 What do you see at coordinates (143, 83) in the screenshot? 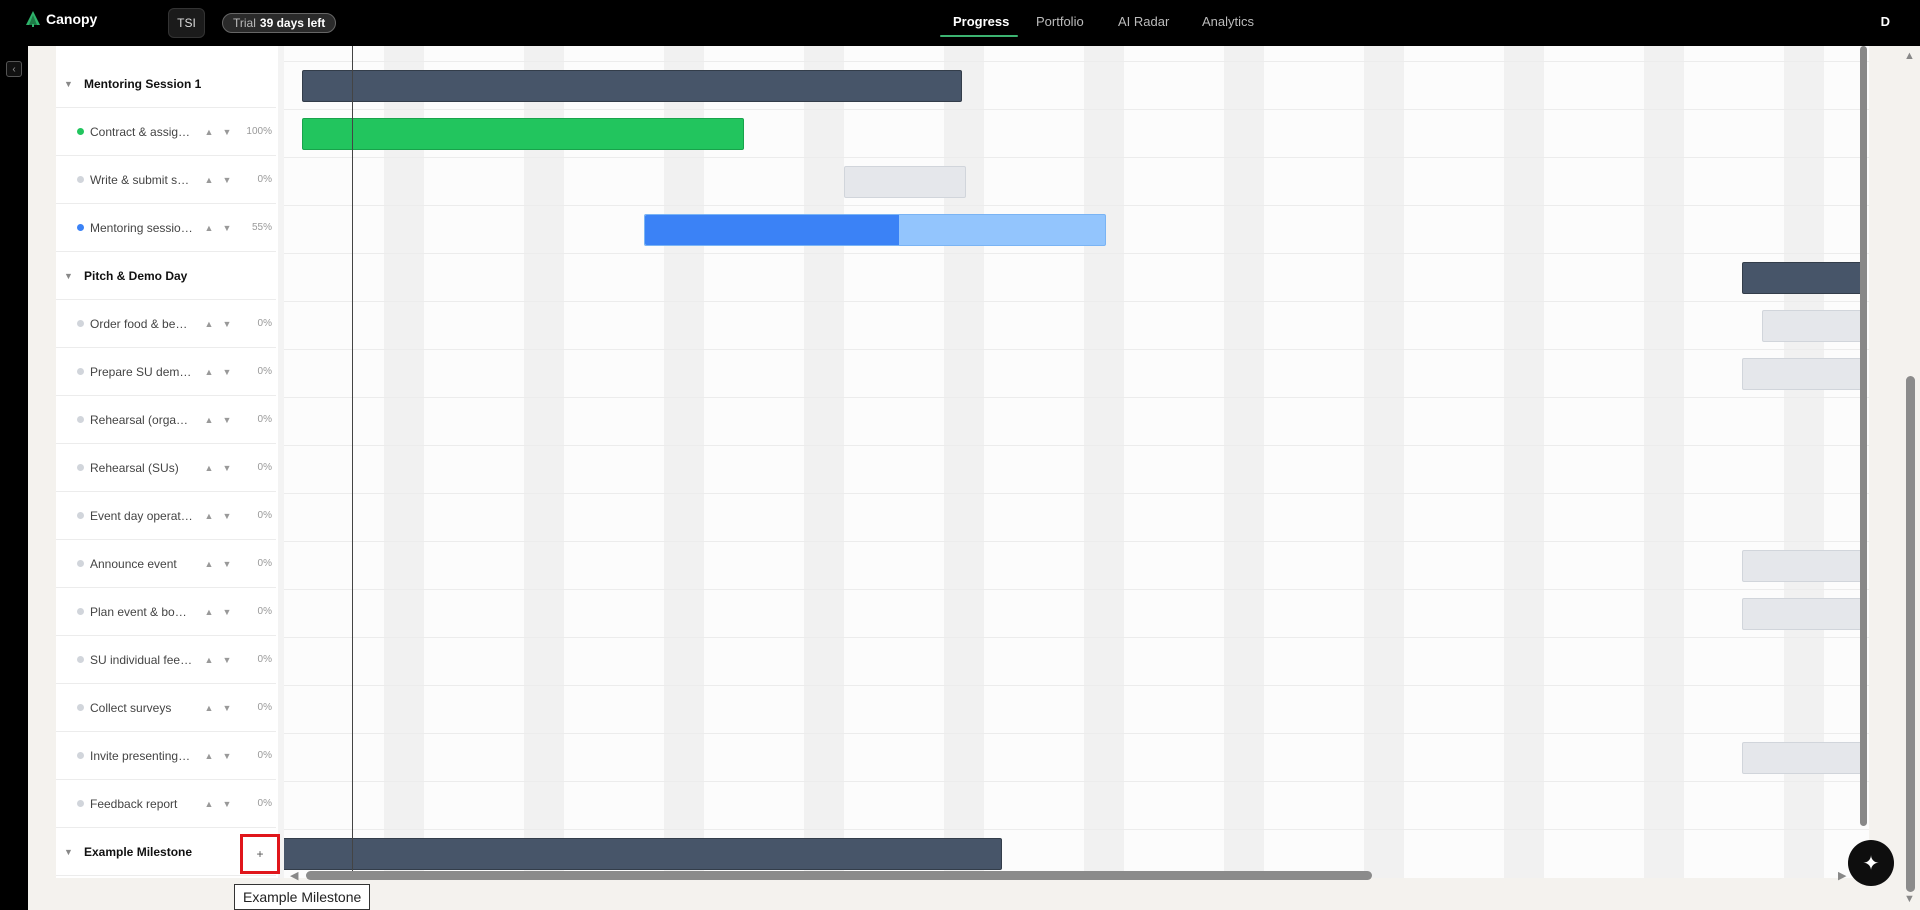
I see `milestone-label: Mentoring Session 1` at bounding box center [143, 83].